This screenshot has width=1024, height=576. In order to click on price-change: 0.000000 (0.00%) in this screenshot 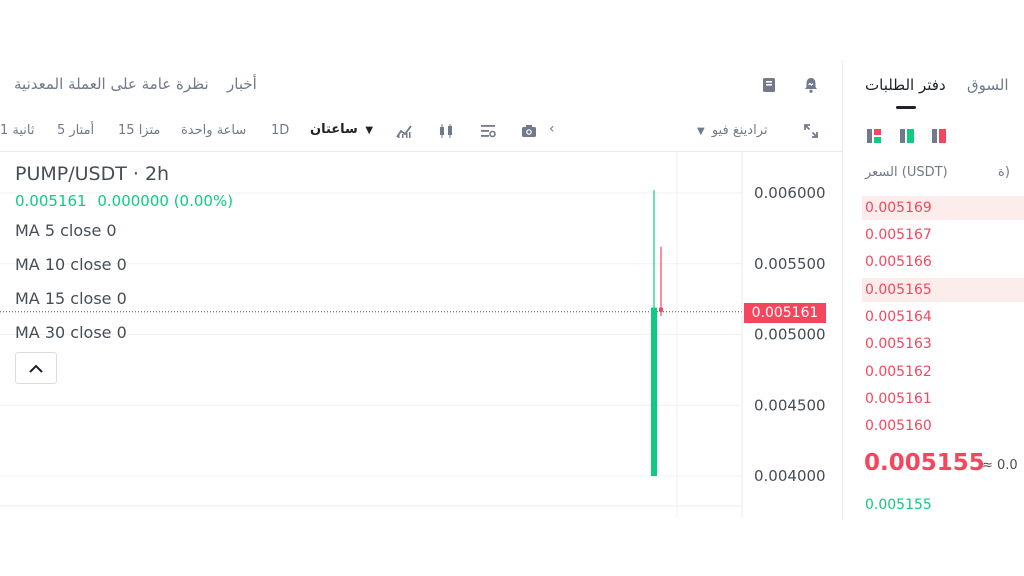, I will do `click(165, 201)`.